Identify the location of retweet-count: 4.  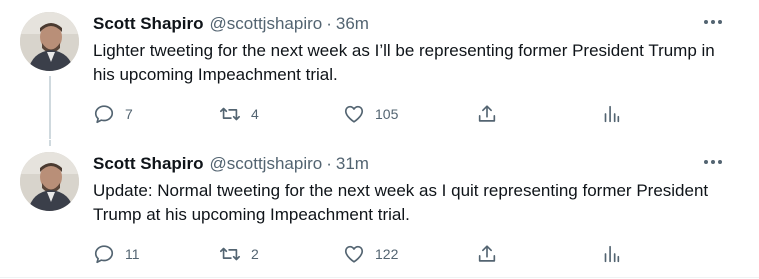
(255, 114).